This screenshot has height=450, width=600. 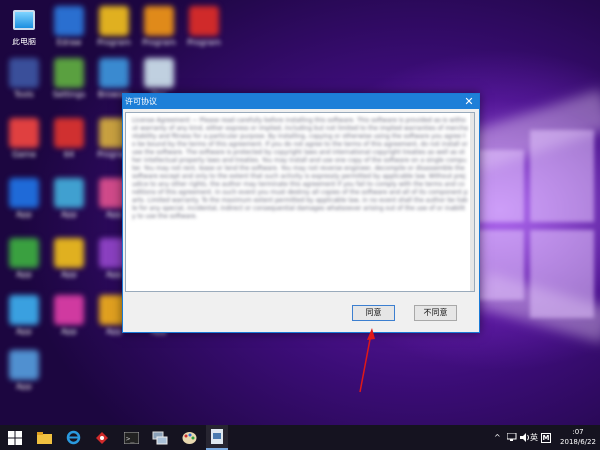 I want to click on app-icon, so click(x=102, y=437).